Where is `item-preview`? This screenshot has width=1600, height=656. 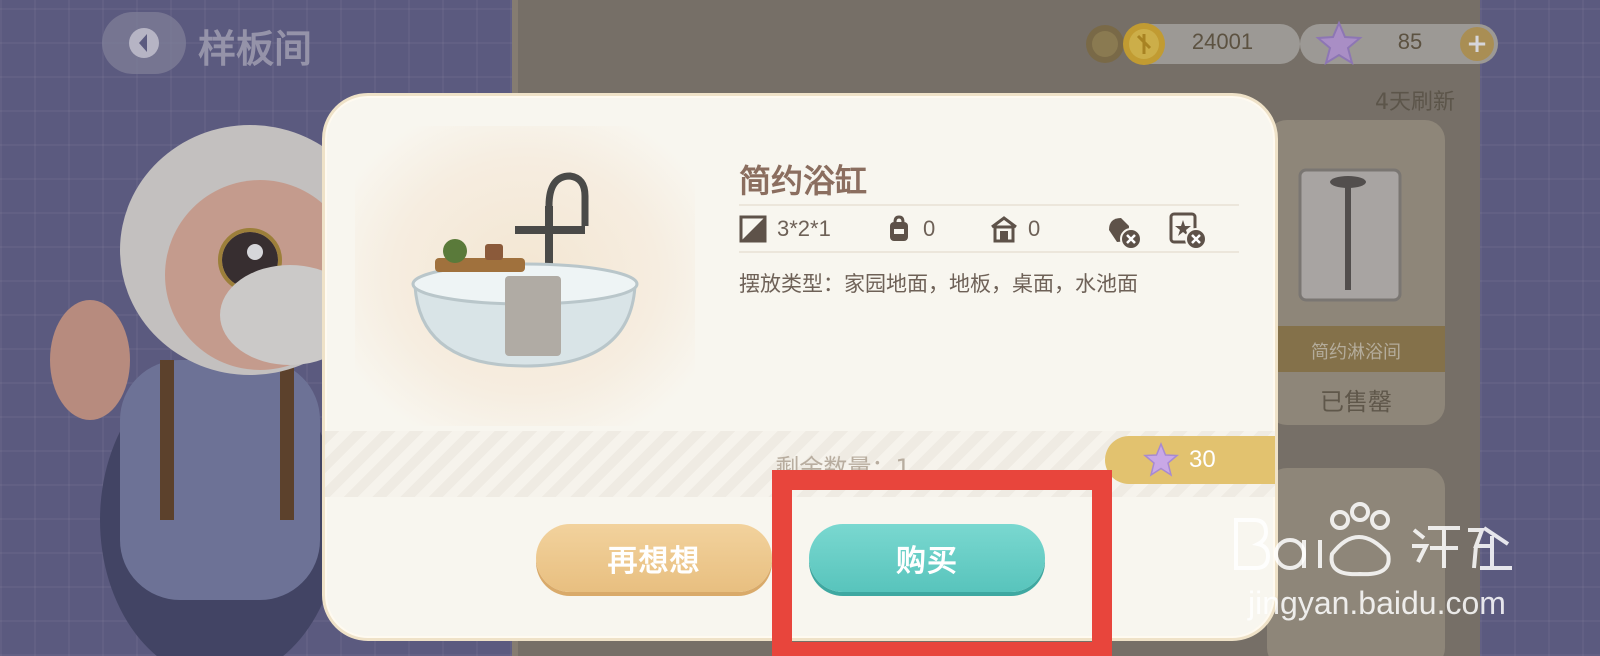 item-preview is located at coordinates (525, 276).